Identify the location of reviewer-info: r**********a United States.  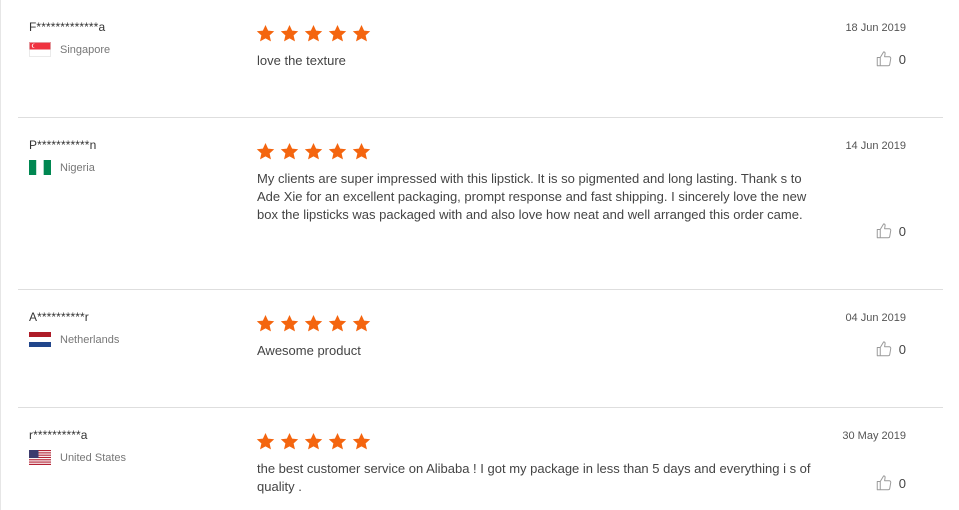
(77, 446).